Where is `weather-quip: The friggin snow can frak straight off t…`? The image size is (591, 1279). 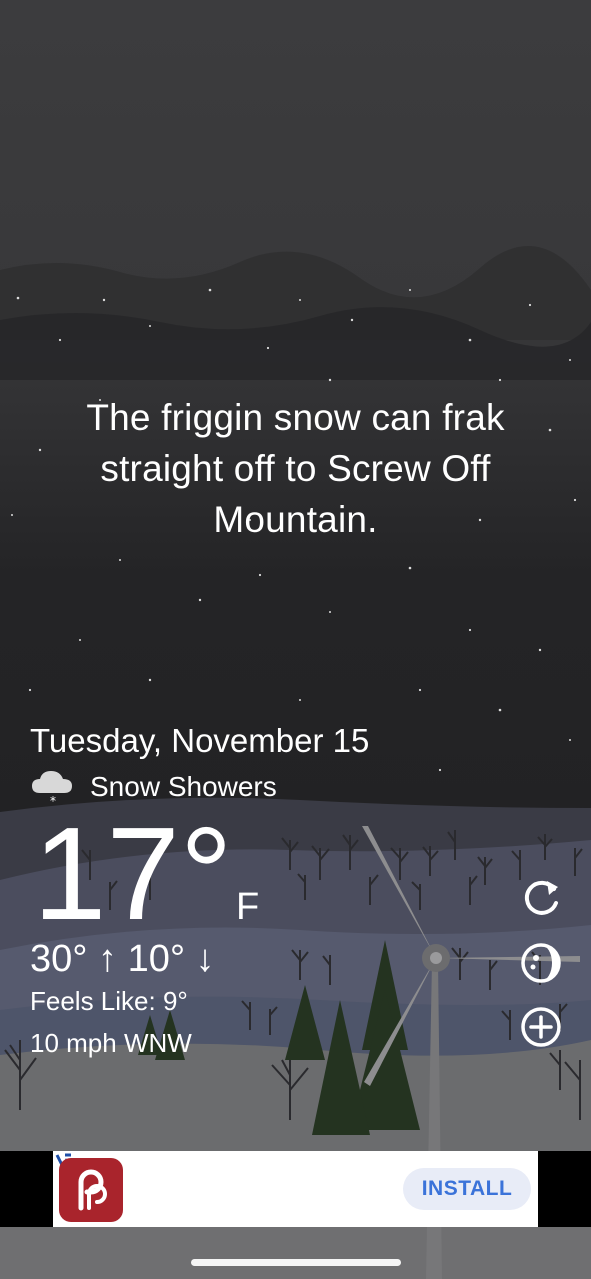 weather-quip: The friggin snow can frak straight off t… is located at coordinates (295, 468).